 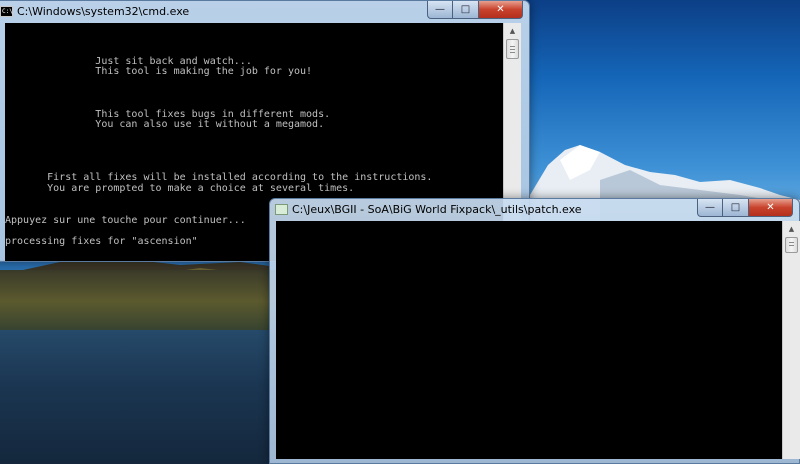 I want to click on console-line: This tool is making the job for you!, so click(x=159, y=72).